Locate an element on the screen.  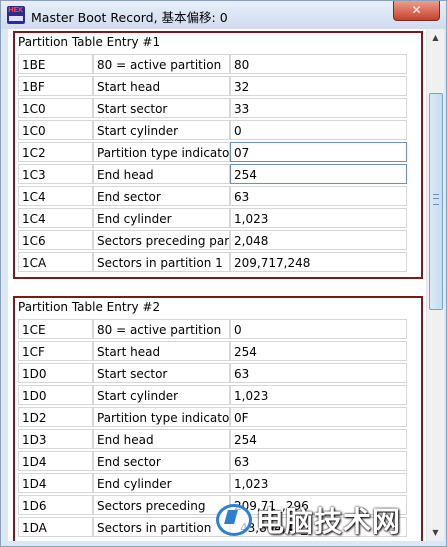
window-title: Master Boot Record, 基本偏移: 0 is located at coordinates (129, 17).